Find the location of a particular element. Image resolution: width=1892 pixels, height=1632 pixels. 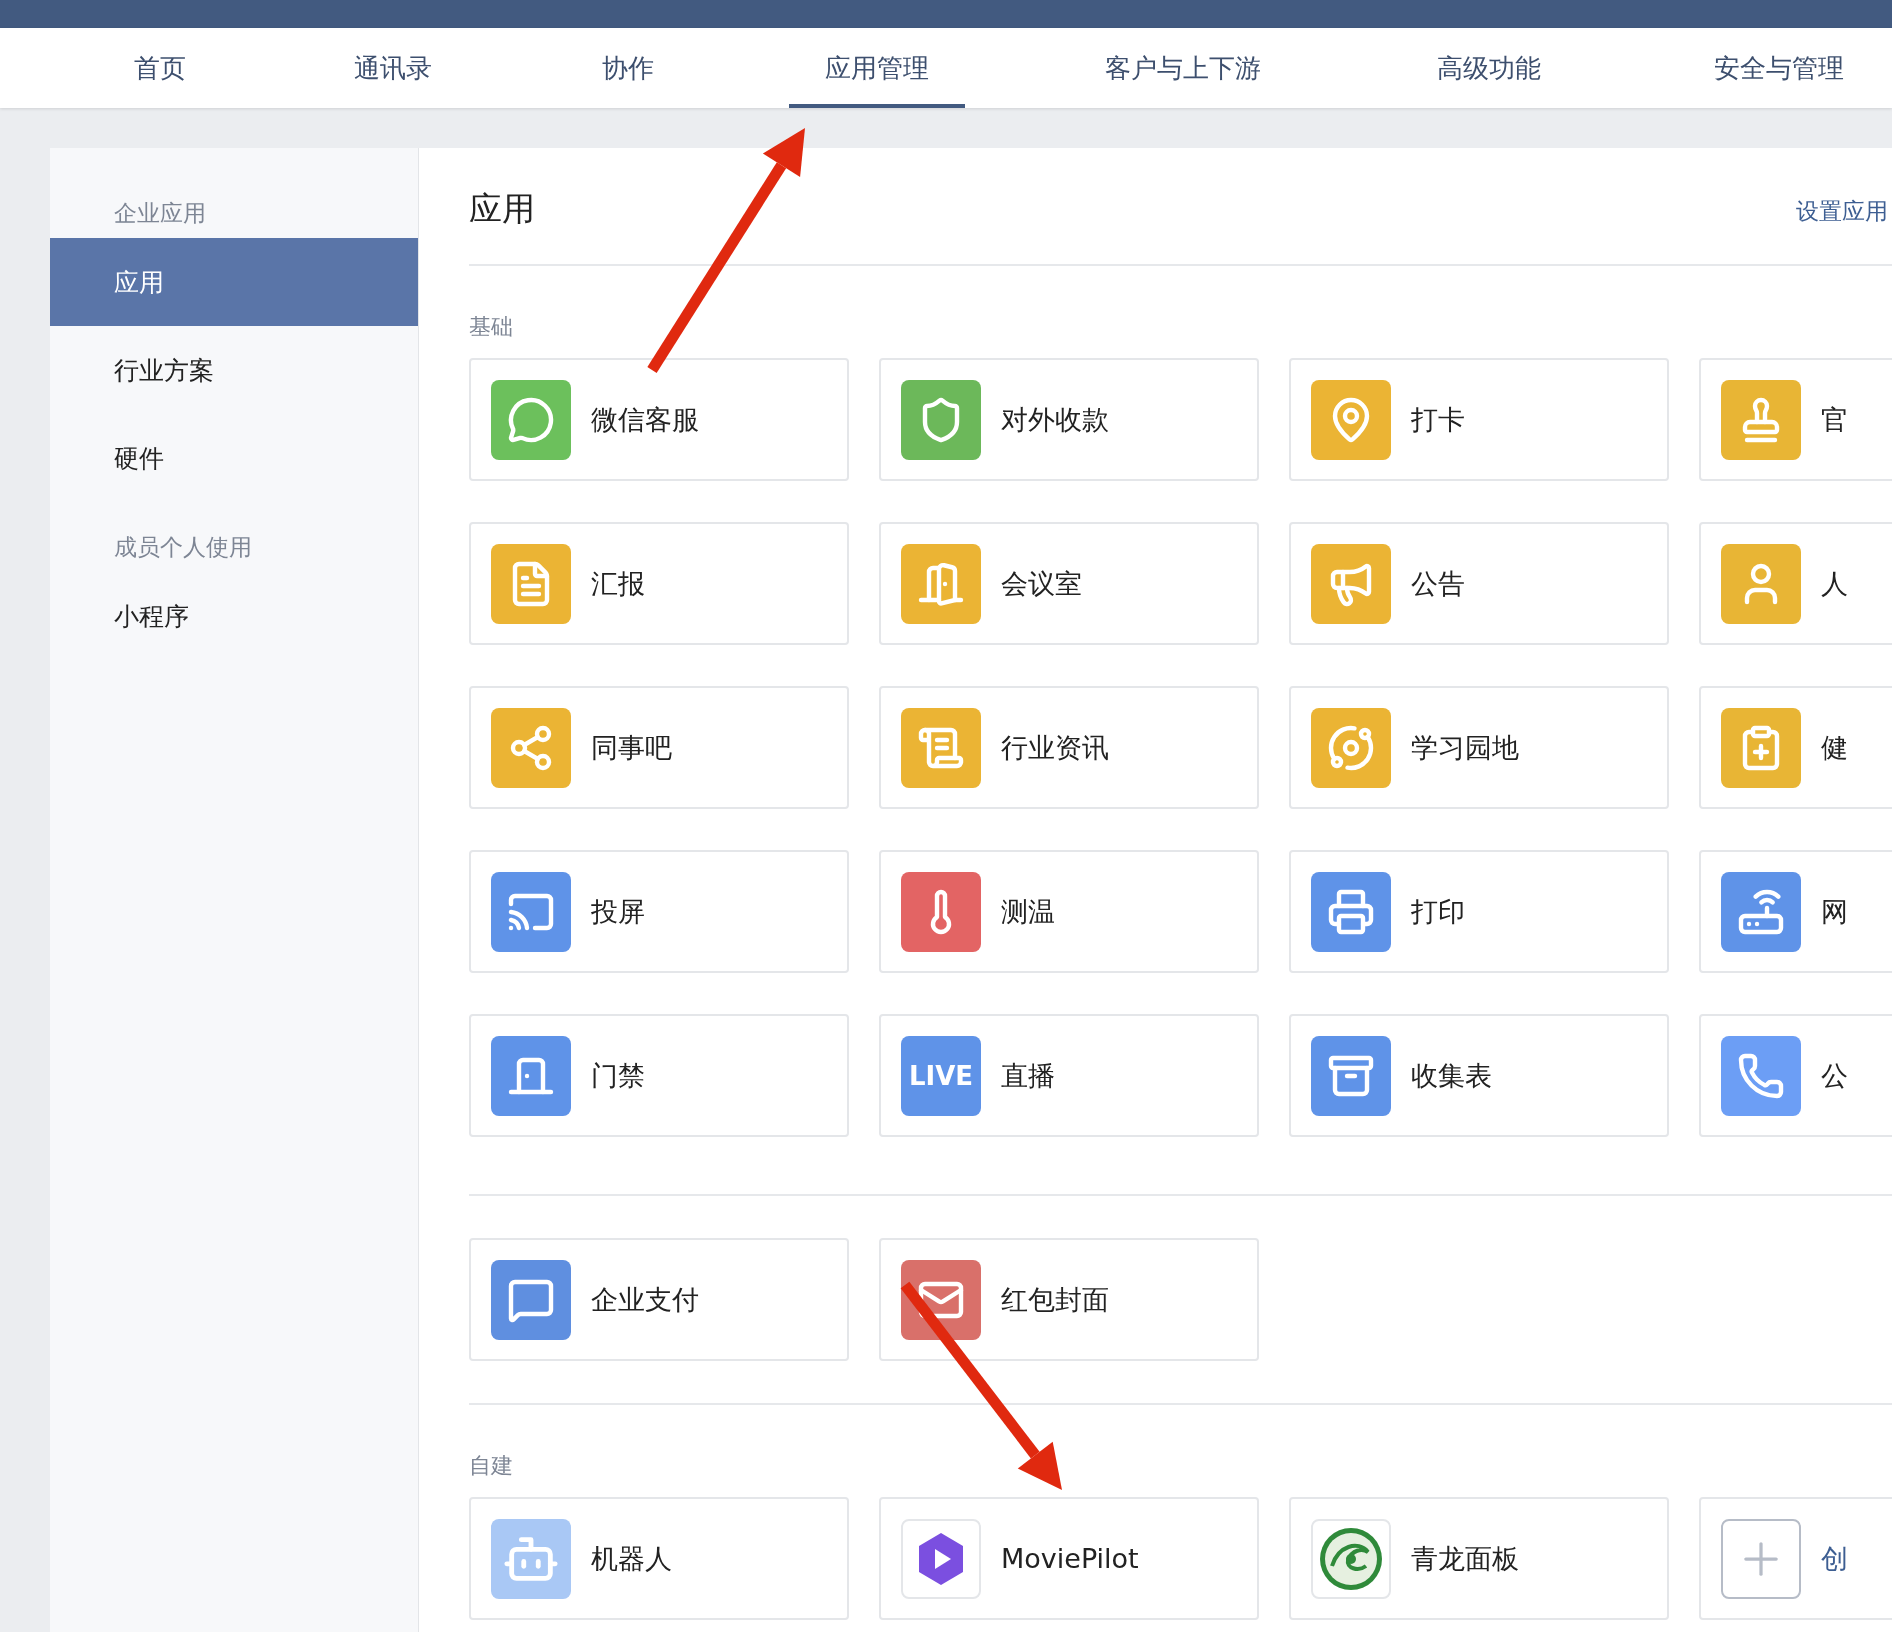

app-card: 官 is located at coordinates (1795, 419).